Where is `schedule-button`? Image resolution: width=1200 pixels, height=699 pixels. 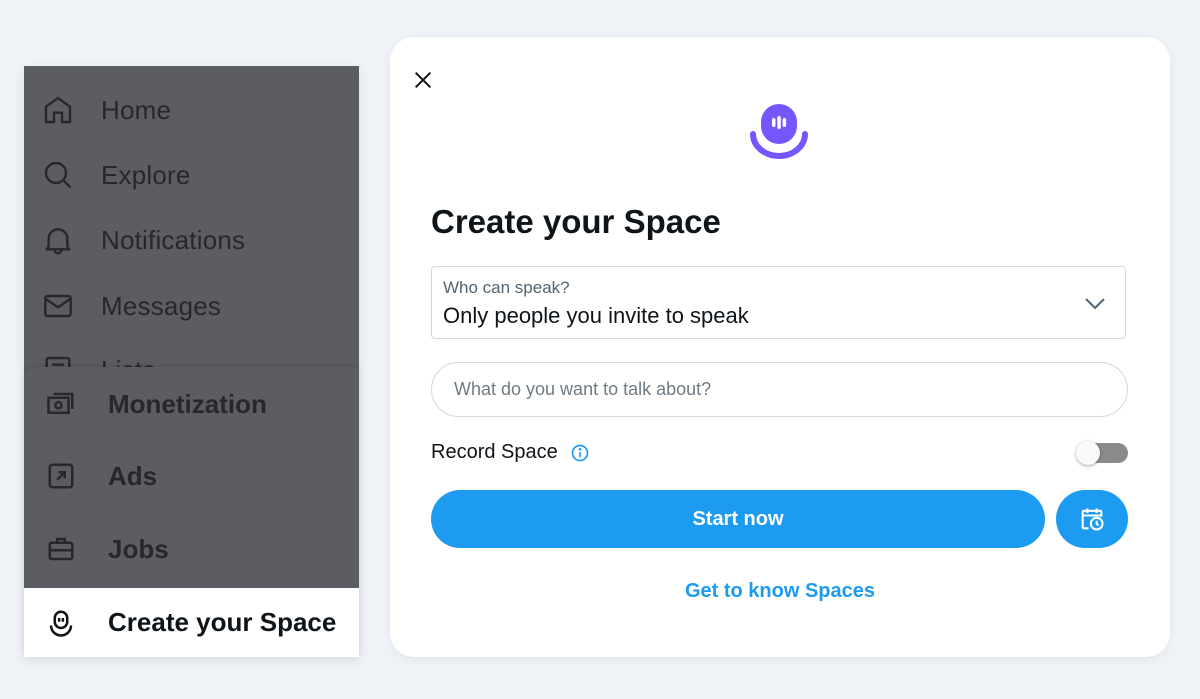 schedule-button is located at coordinates (1092, 519).